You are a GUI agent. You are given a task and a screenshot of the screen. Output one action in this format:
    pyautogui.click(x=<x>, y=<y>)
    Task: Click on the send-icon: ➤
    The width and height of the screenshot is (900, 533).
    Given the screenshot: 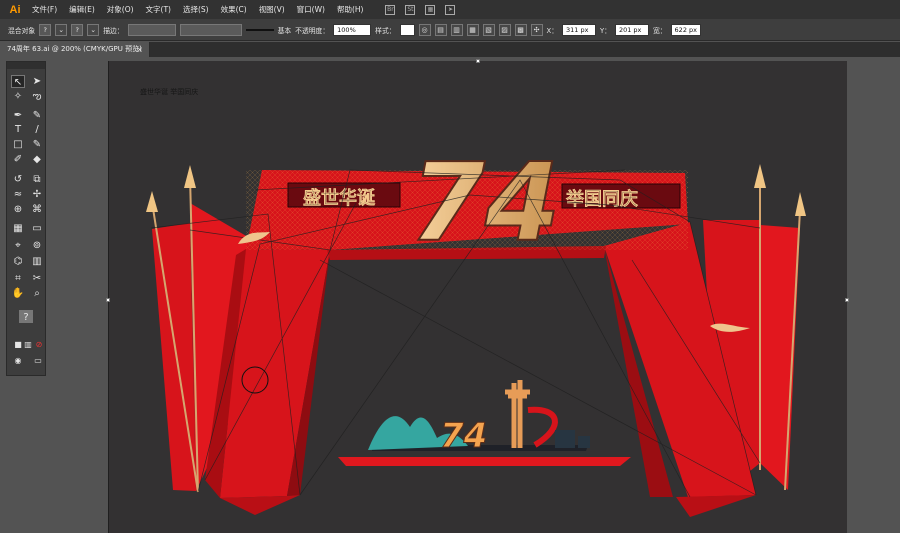 What is the action you would take?
    pyautogui.click(x=450, y=9)
    